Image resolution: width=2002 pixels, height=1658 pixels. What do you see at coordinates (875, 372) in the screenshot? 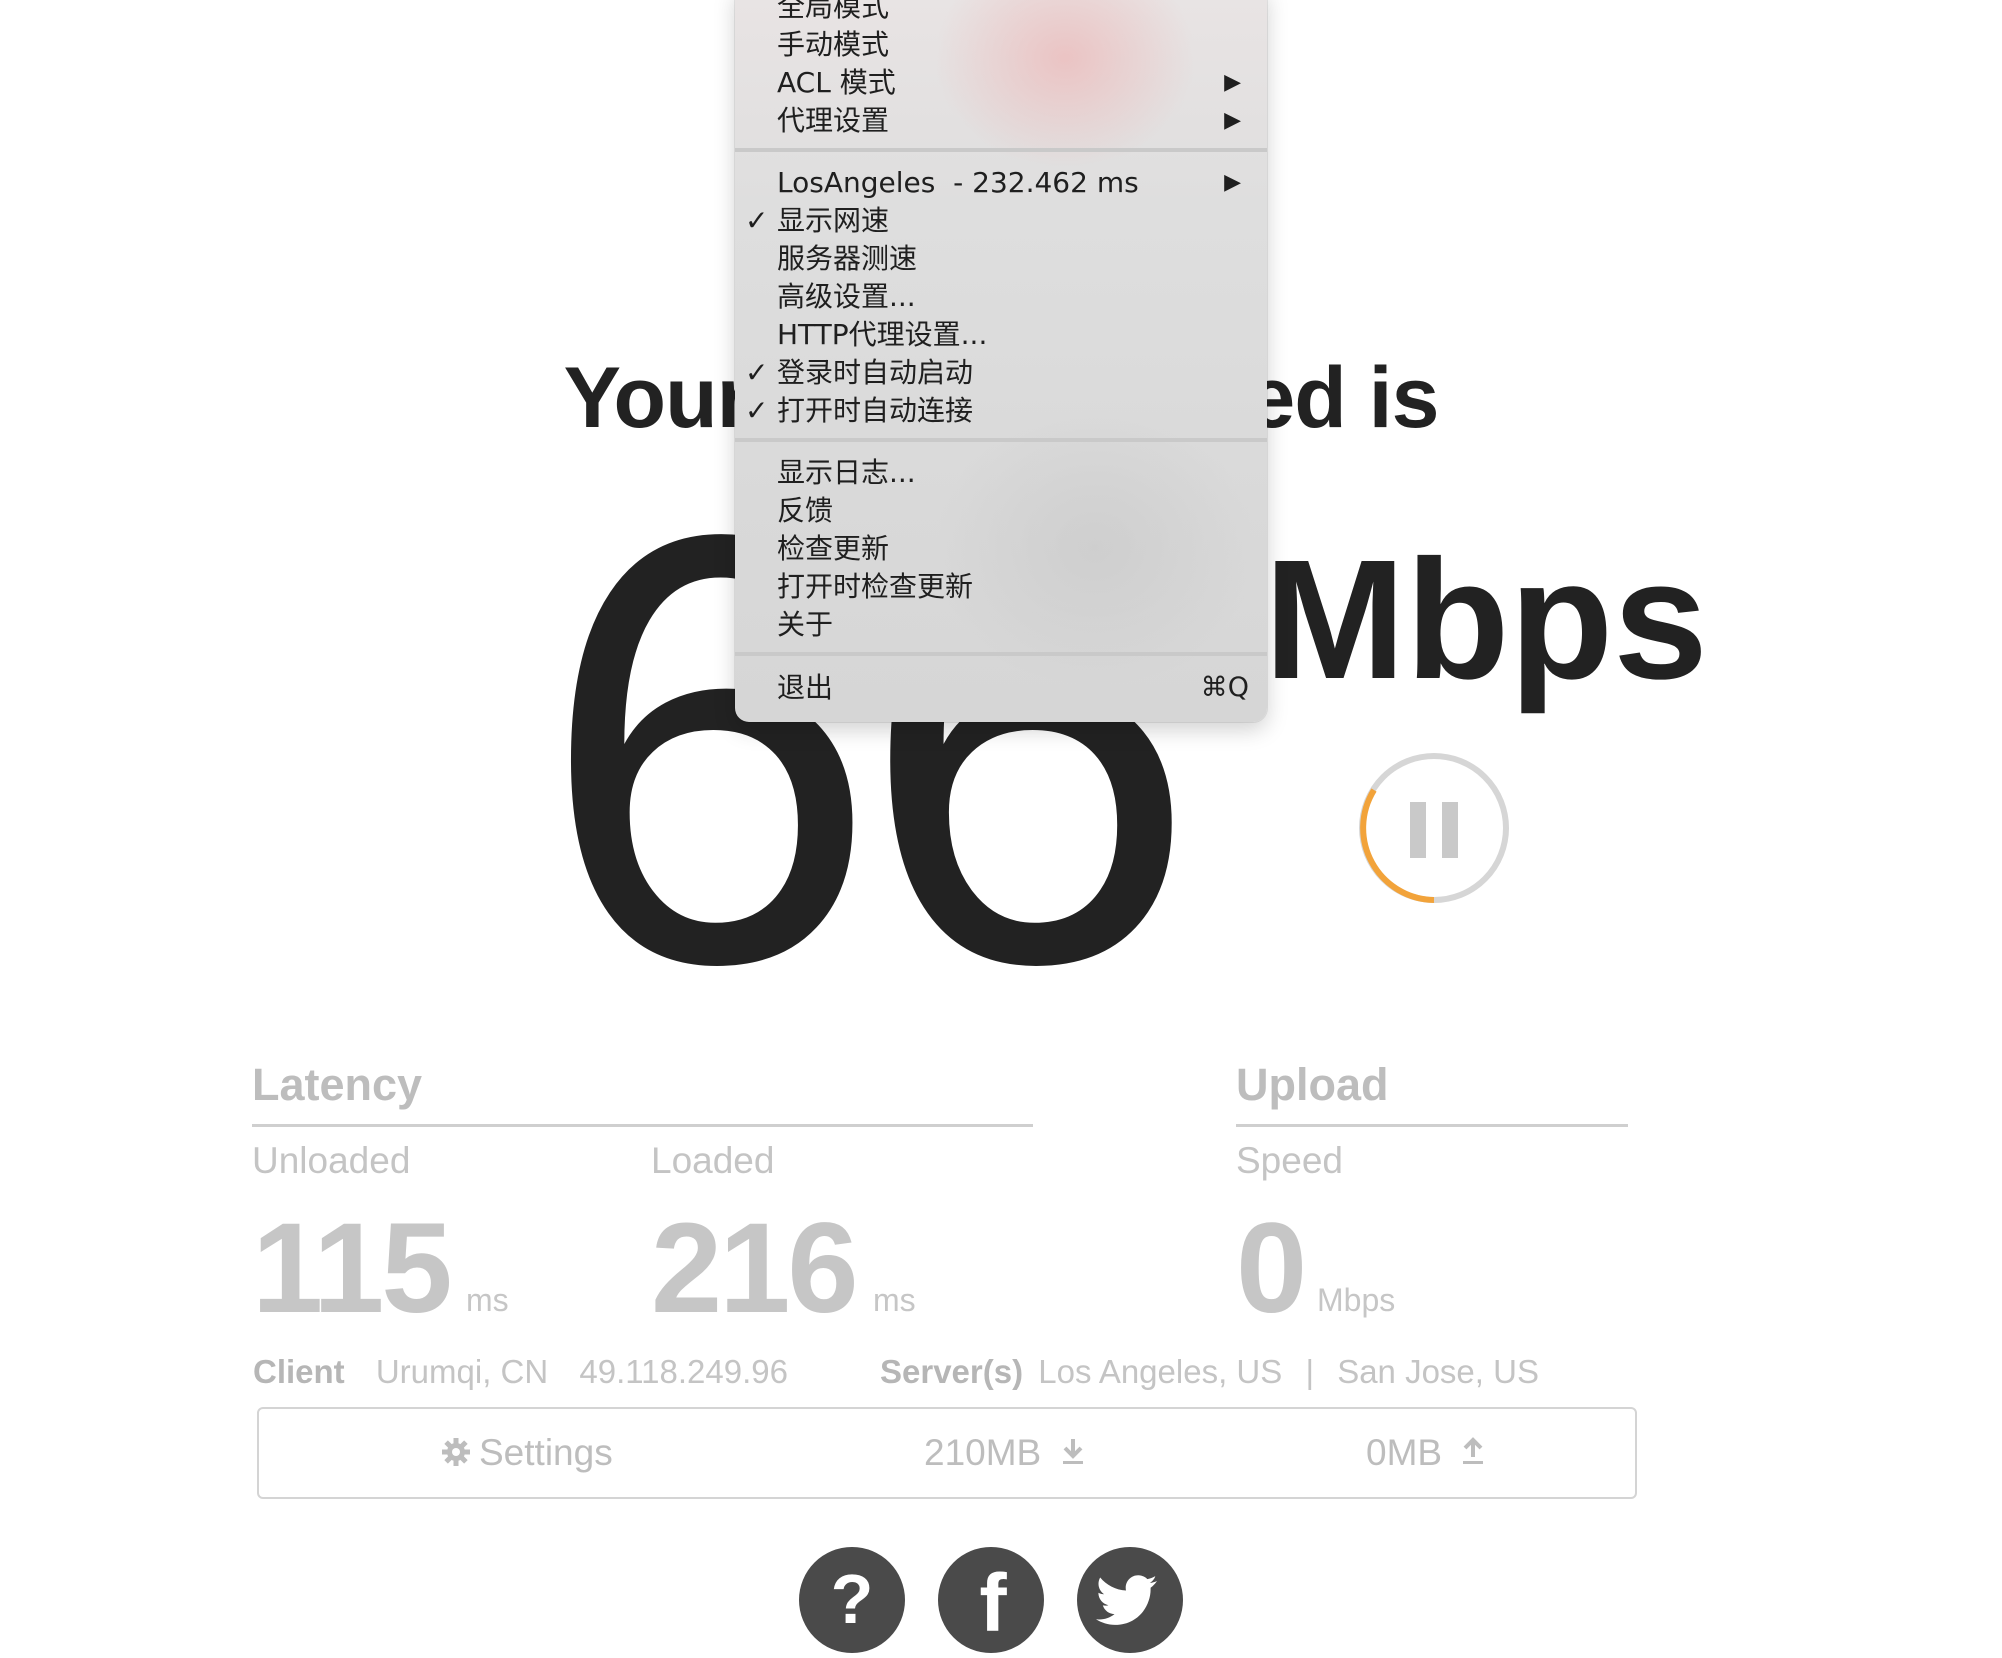
I see `menu-item-label: 登录时自动启动` at bounding box center [875, 372].